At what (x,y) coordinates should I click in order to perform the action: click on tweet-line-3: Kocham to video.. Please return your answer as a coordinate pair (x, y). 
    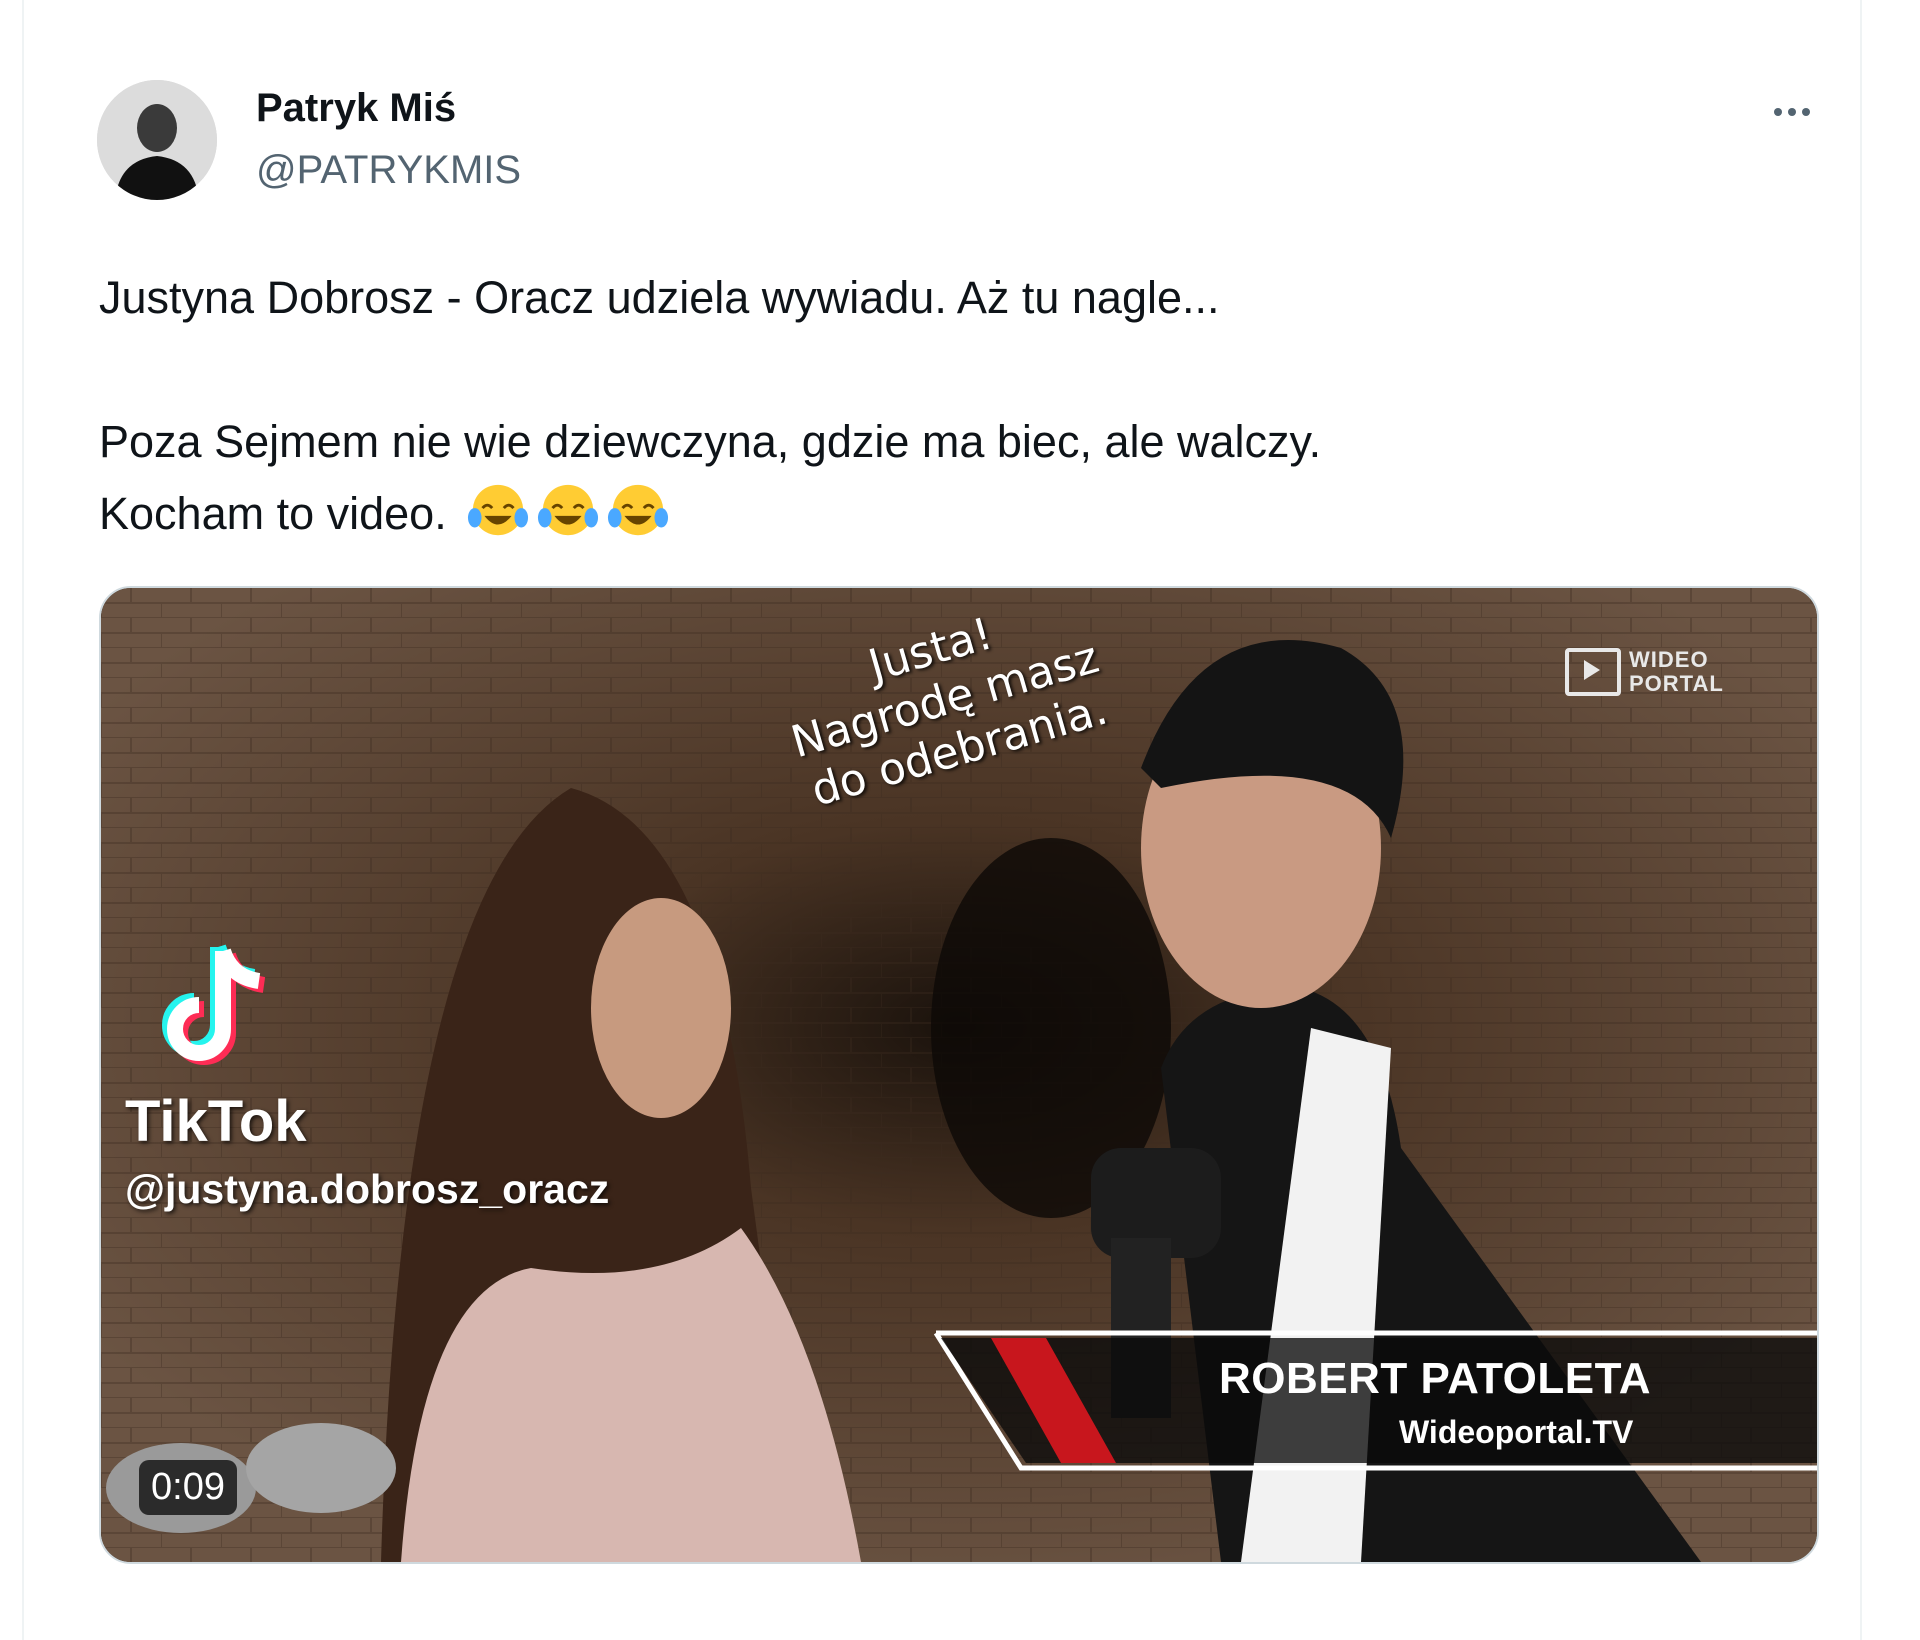
    Looking at the image, I should click on (273, 513).